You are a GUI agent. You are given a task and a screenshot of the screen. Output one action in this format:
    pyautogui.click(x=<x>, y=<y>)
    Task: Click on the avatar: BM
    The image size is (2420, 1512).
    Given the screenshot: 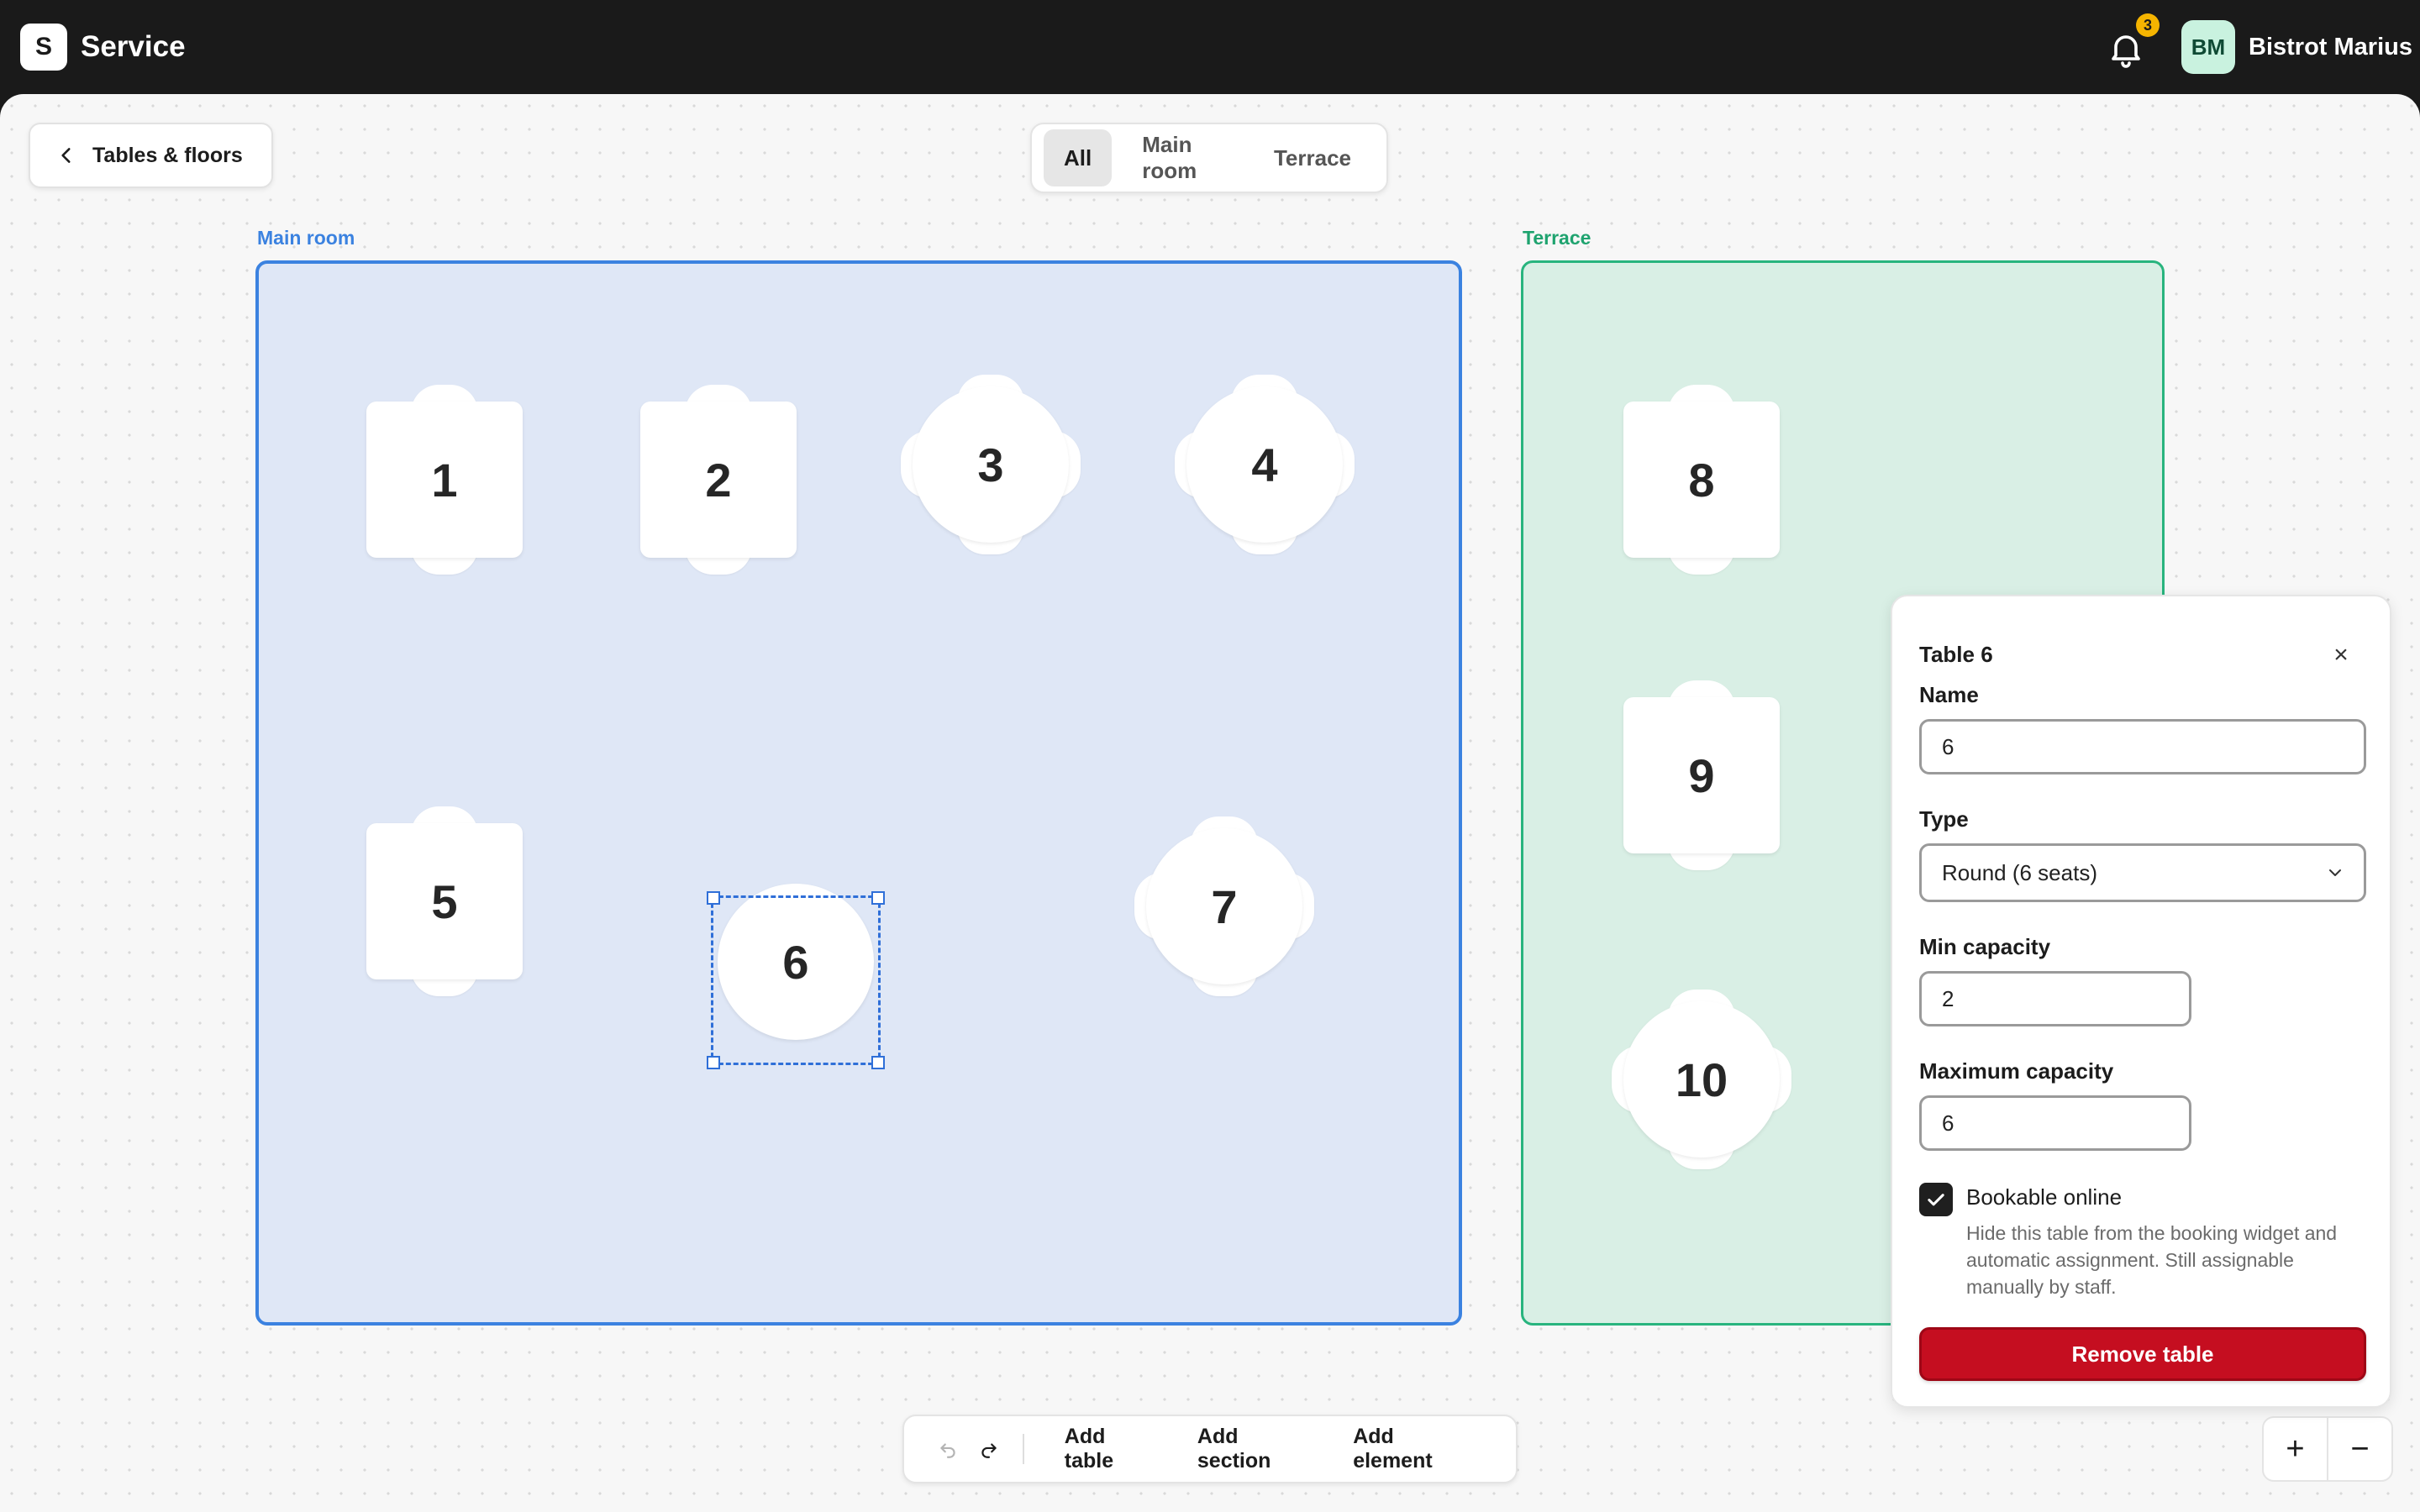 What is the action you would take?
    pyautogui.click(x=2208, y=47)
    